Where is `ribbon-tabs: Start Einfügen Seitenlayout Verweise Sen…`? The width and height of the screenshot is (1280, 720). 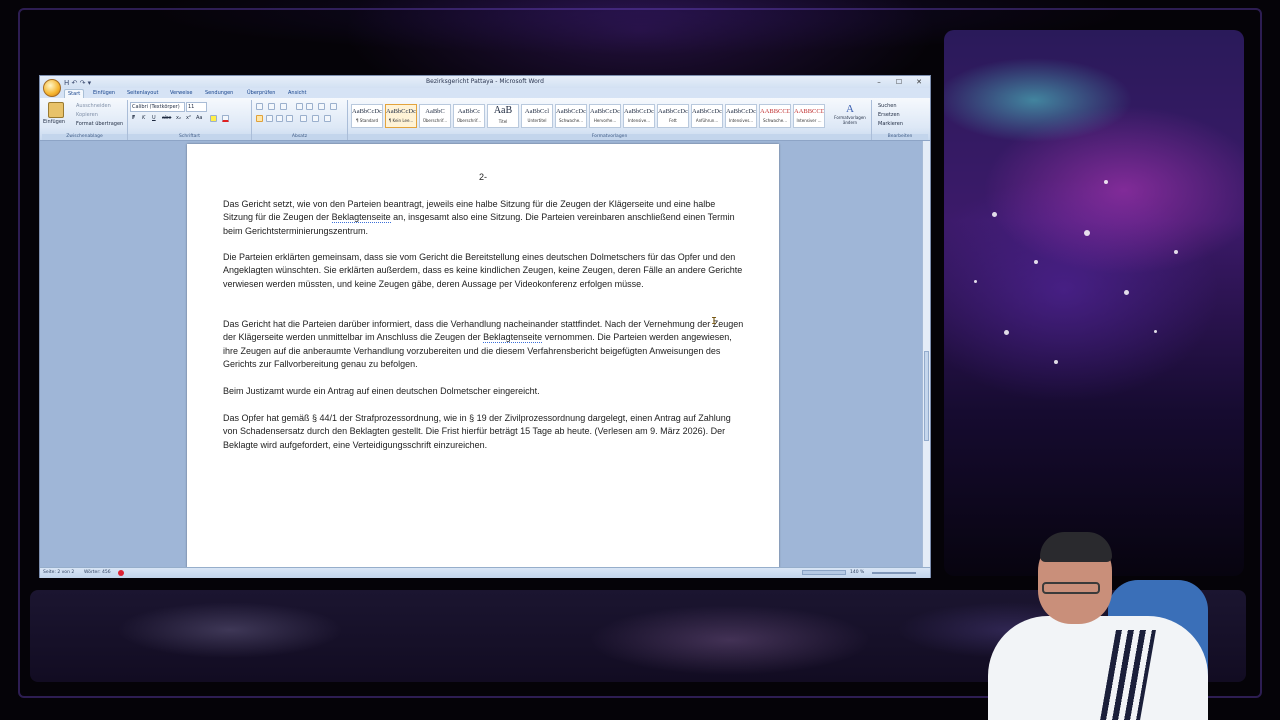 ribbon-tabs: Start Einfügen Seitenlayout Verweise Sen… is located at coordinates (485, 93).